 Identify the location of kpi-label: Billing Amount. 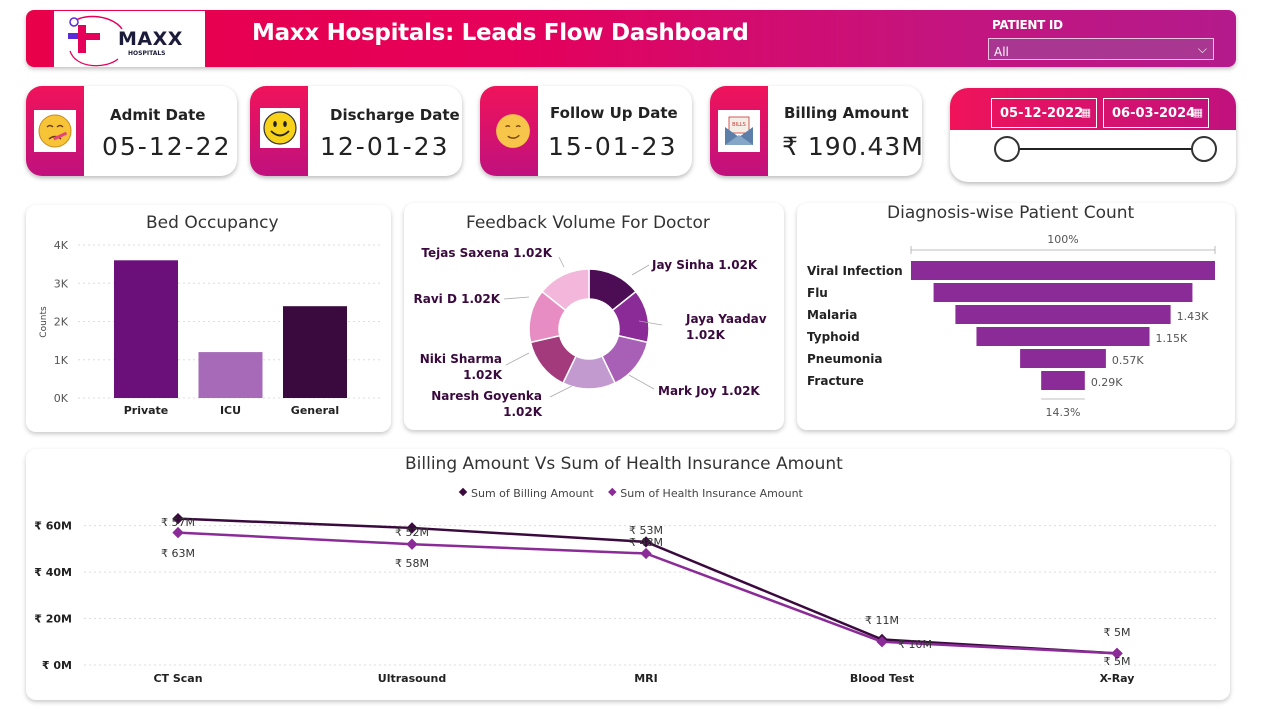
(846, 113).